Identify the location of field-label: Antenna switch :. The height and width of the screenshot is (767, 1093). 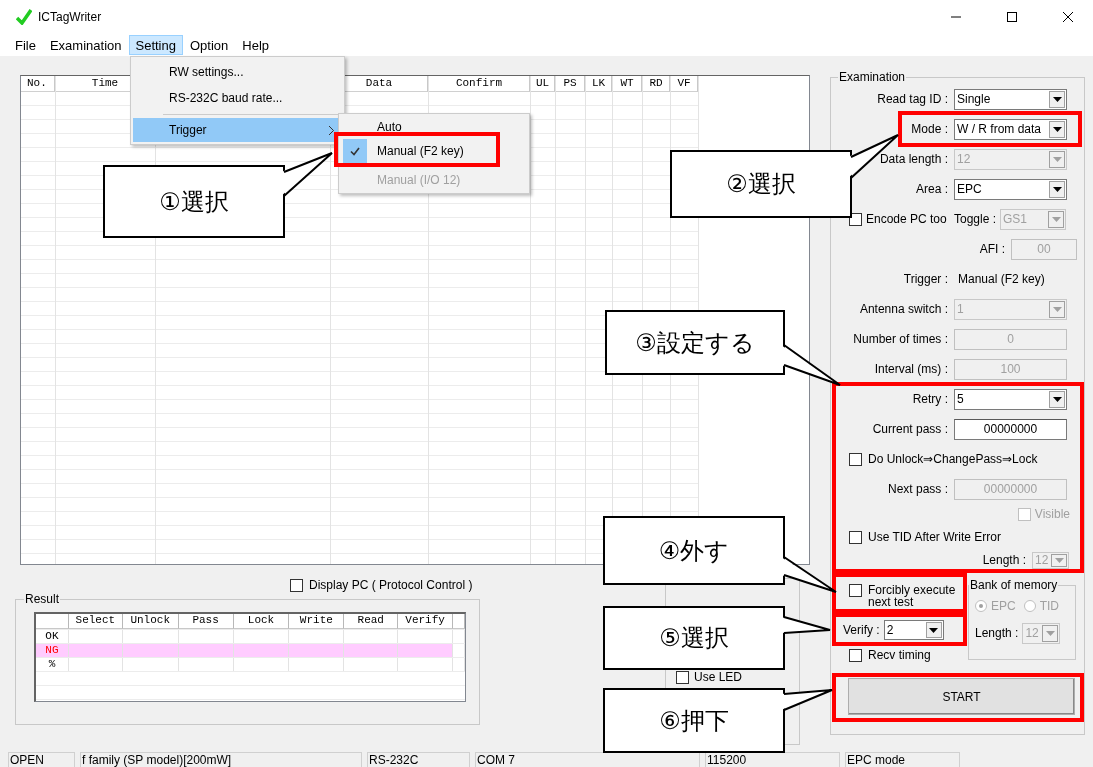
(903, 309).